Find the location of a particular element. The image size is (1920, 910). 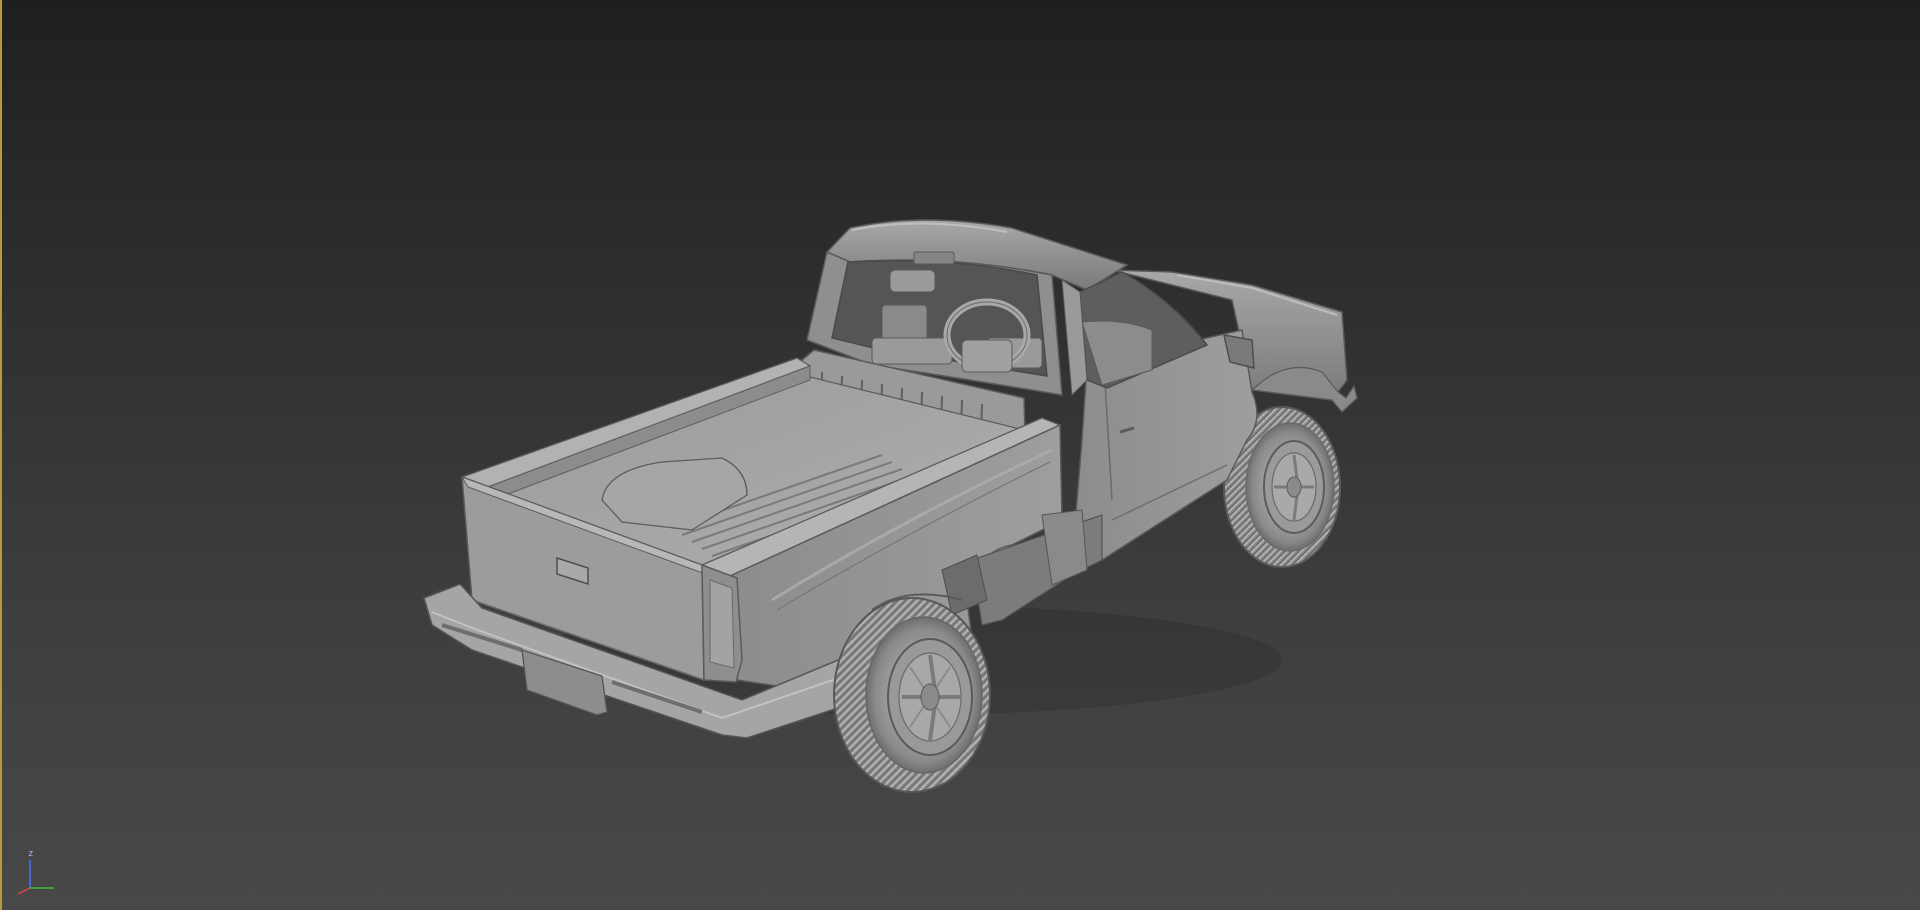

z-axis-label: z is located at coordinates (31, 854).